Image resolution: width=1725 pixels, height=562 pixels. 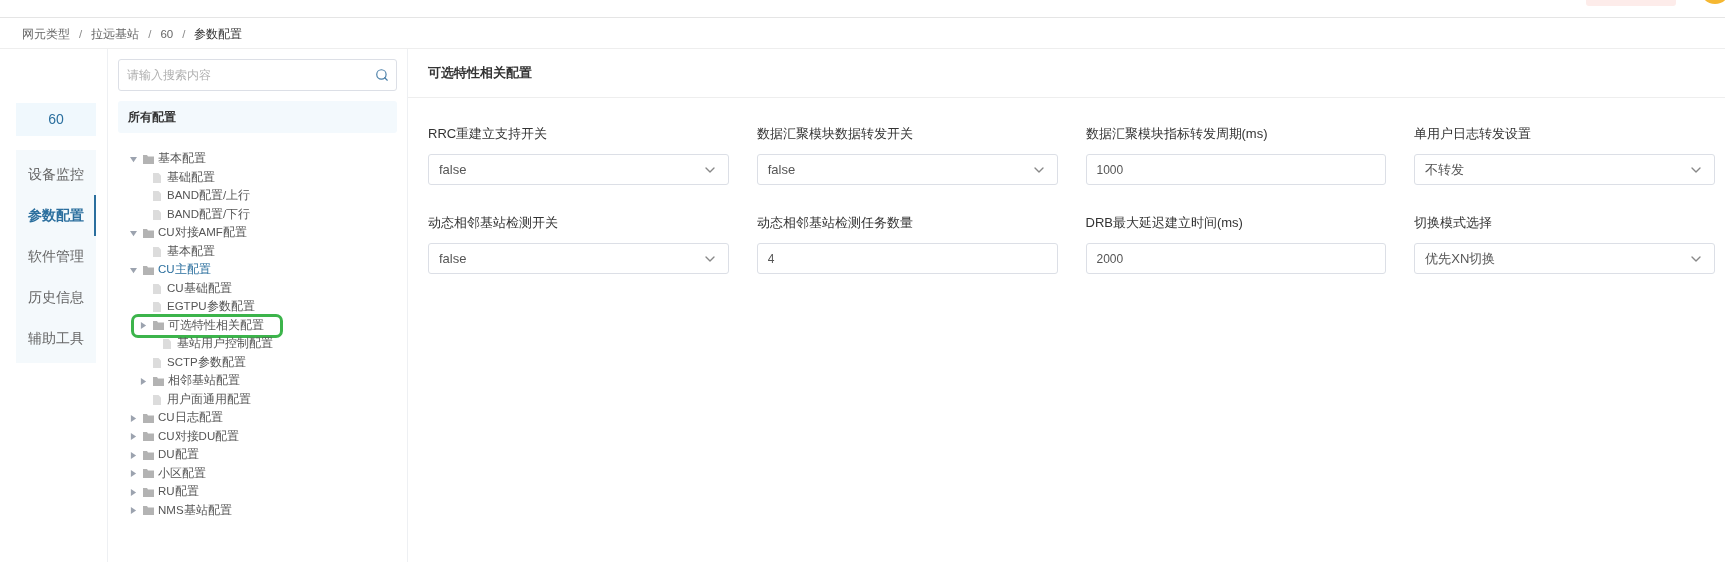 I want to click on breadcrumb-item: 参数配置, so click(x=218, y=35).